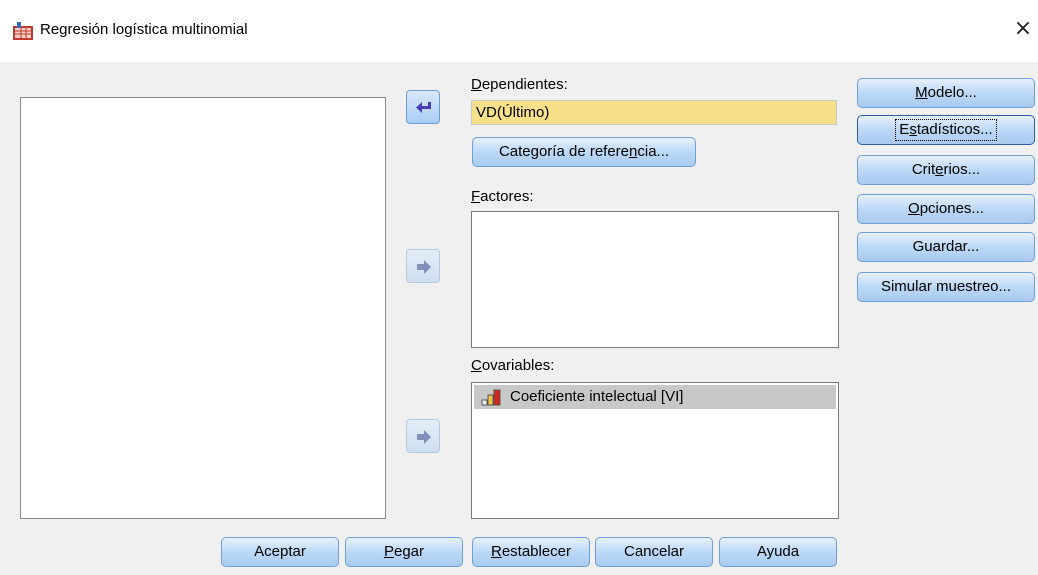 The width and height of the screenshot is (1038, 575). I want to click on dependent-label: Dependientes:, so click(519, 84).